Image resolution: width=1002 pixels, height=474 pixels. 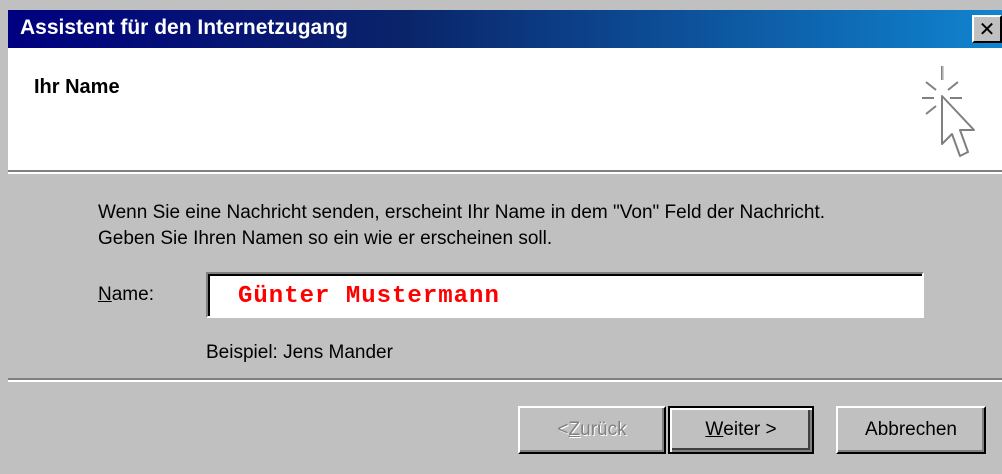 I want to click on button-separator, so click(x=505, y=380).